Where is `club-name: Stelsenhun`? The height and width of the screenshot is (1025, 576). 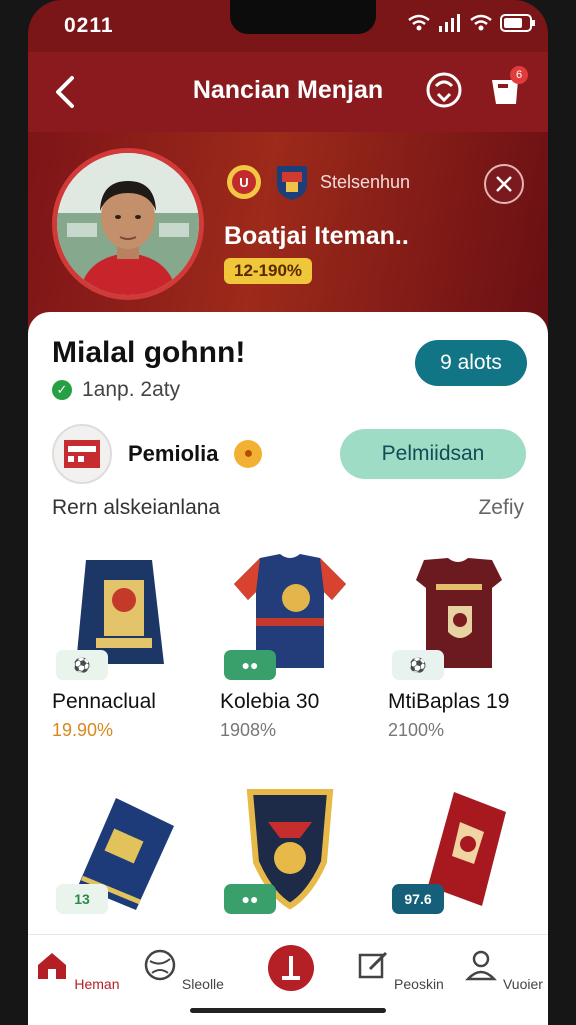
club-name: Stelsenhun is located at coordinates (365, 181).